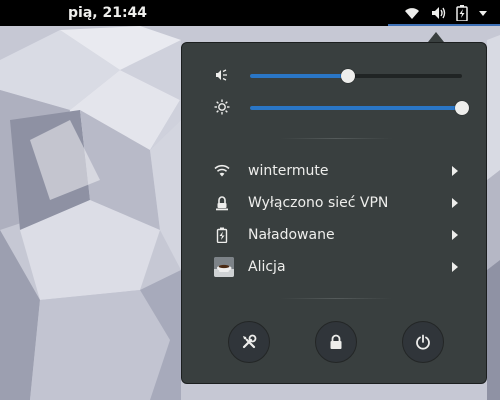 The image size is (500, 400). I want to click on menu-item-label: Wyłączono sieć VPN, so click(318, 203).